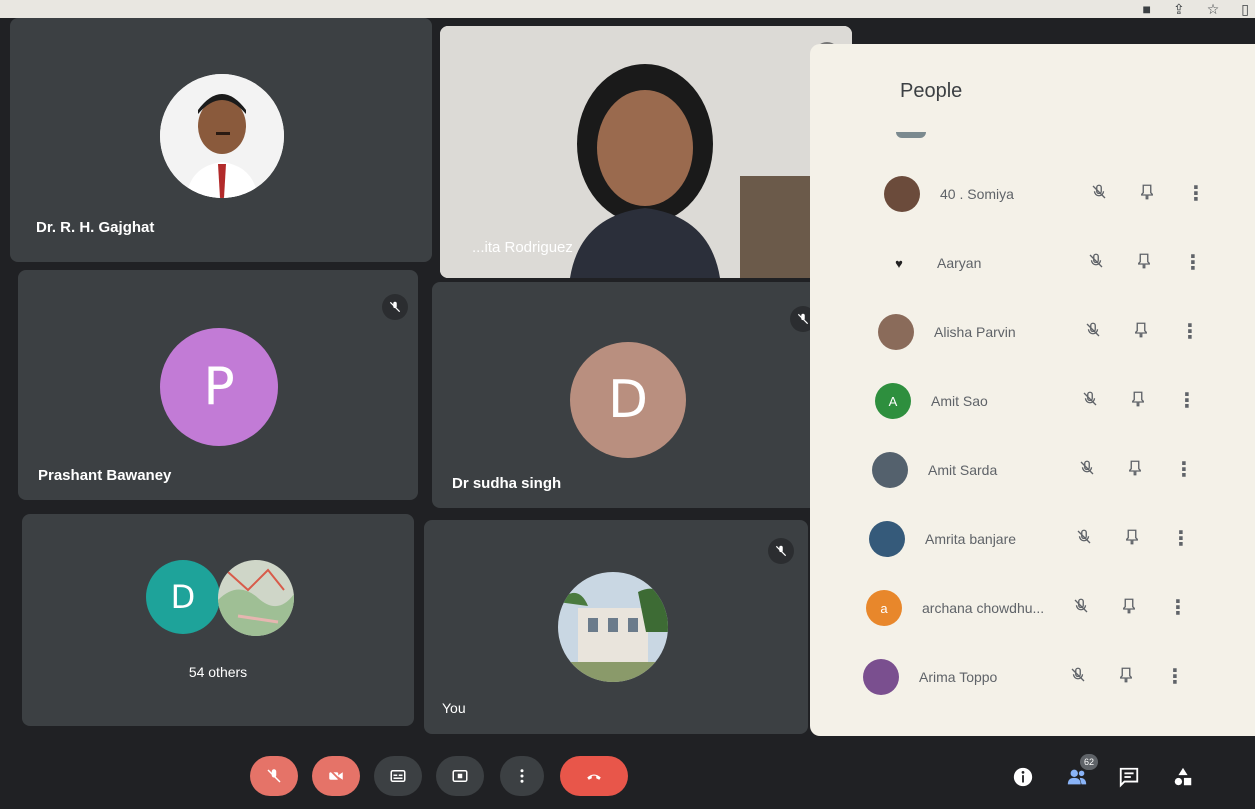  I want to click on present-button, so click(460, 776).